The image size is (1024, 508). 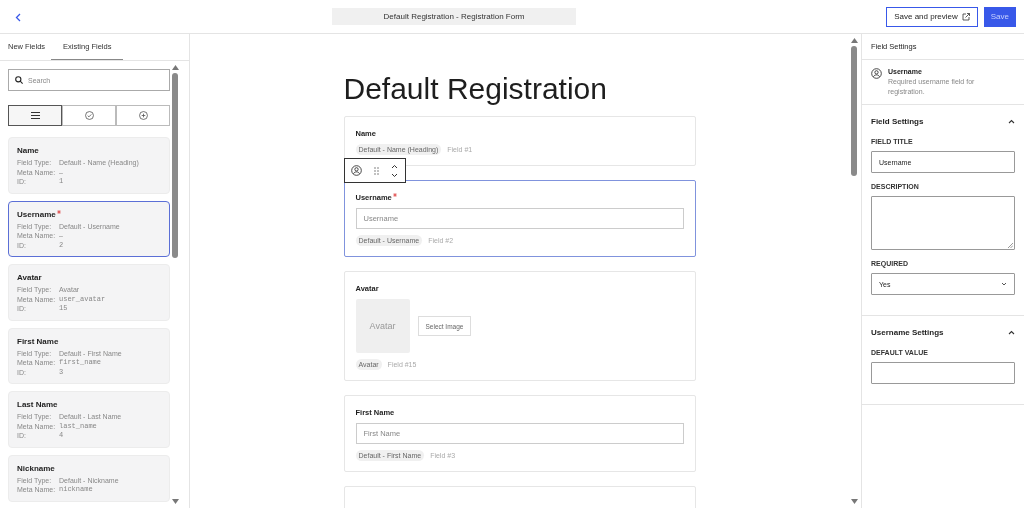 What do you see at coordinates (907, 332) in the screenshot?
I see `section-title: Username Settings` at bounding box center [907, 332].